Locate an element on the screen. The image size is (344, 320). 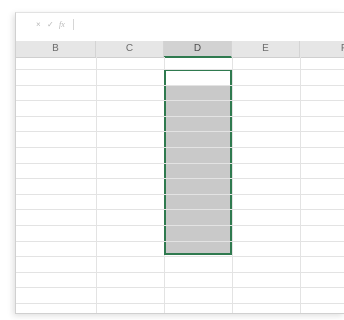
cancel-entry-icon: × is located at coordinates (38, 25).